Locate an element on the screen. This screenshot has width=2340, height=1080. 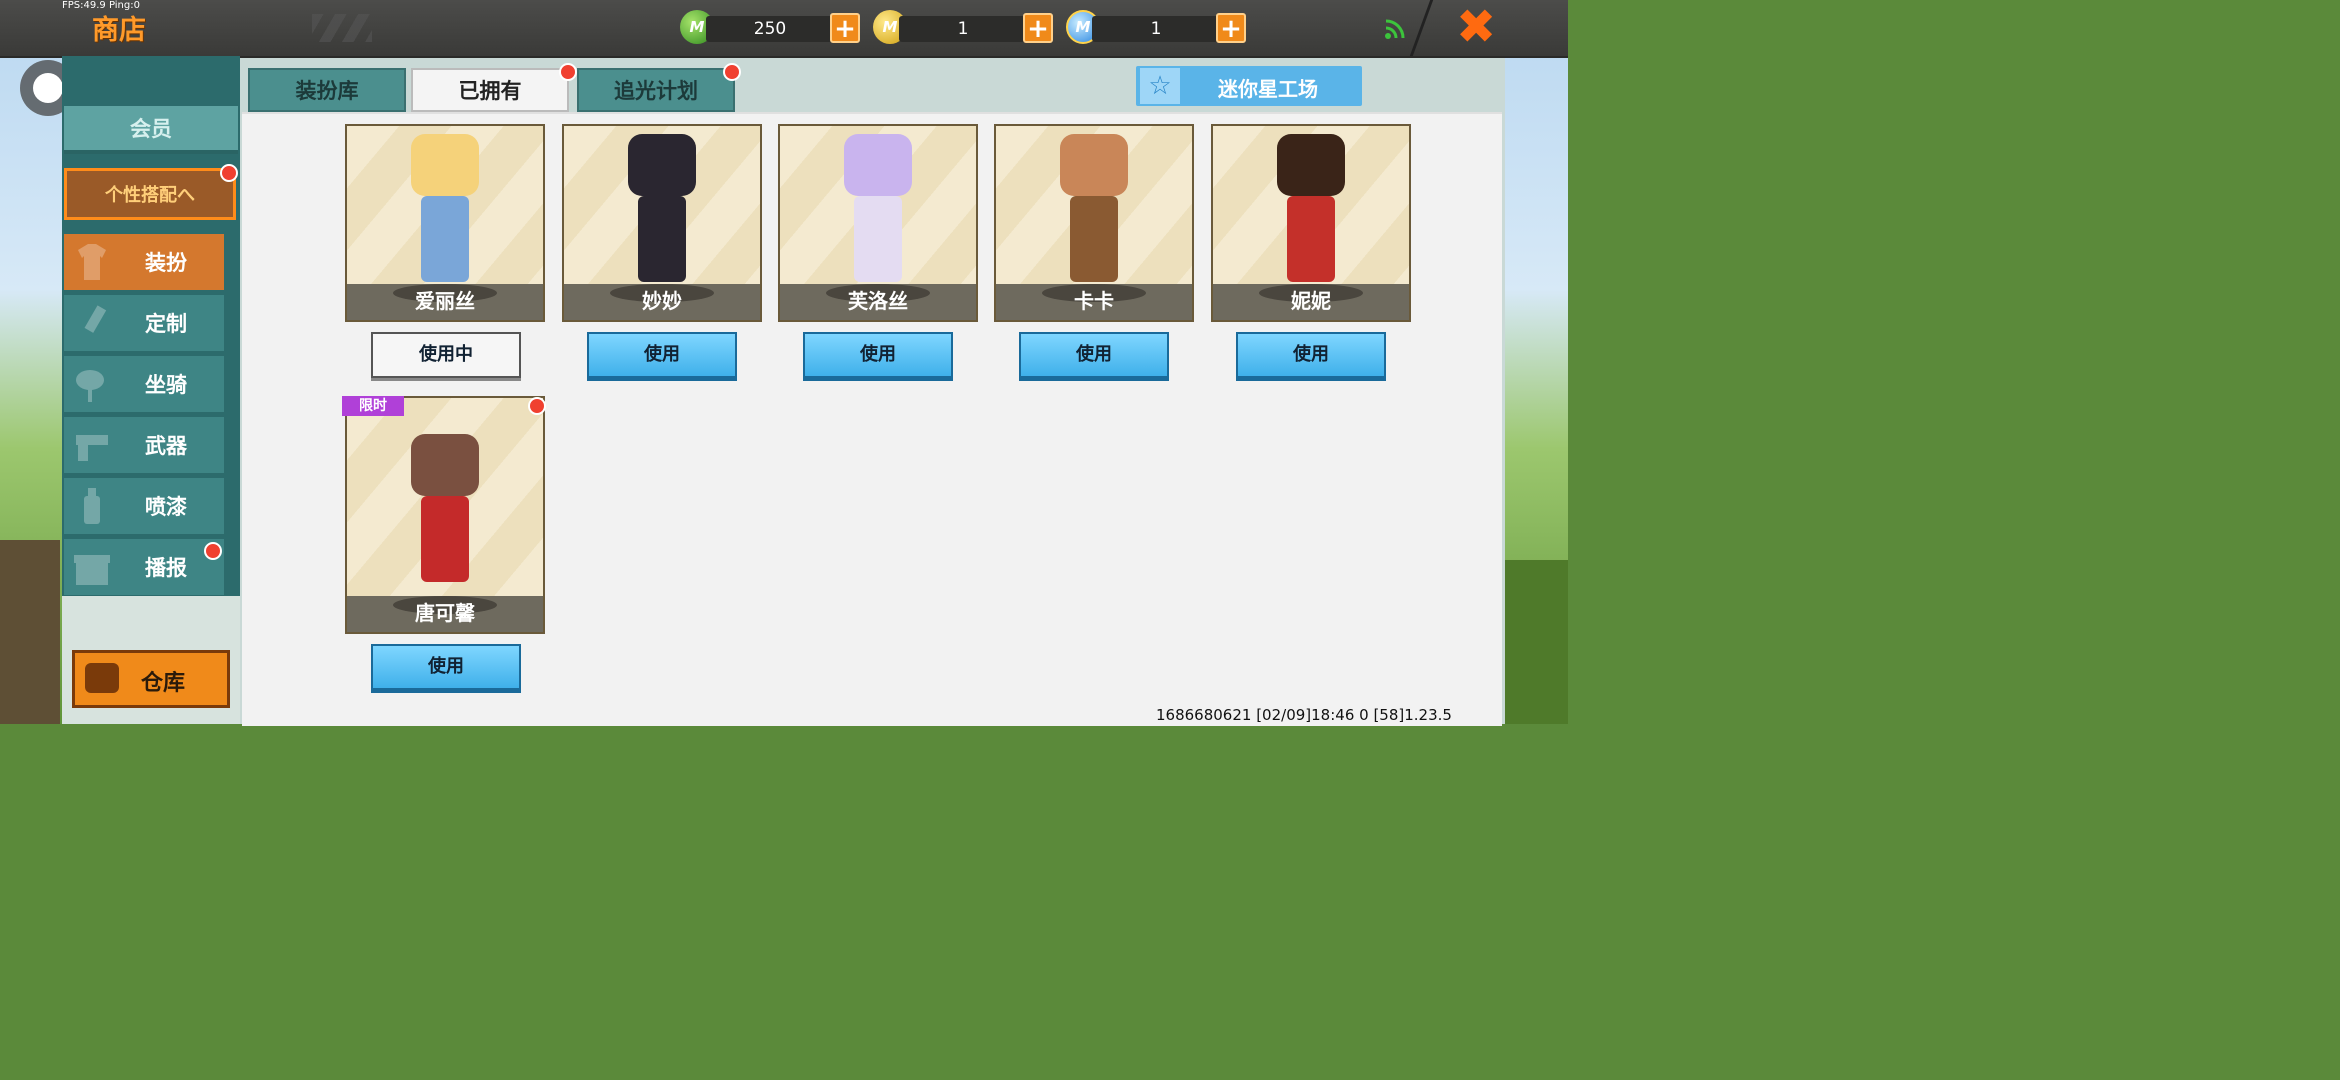
skin-name: 芙洛丝 is located at coordinates (878, 301).